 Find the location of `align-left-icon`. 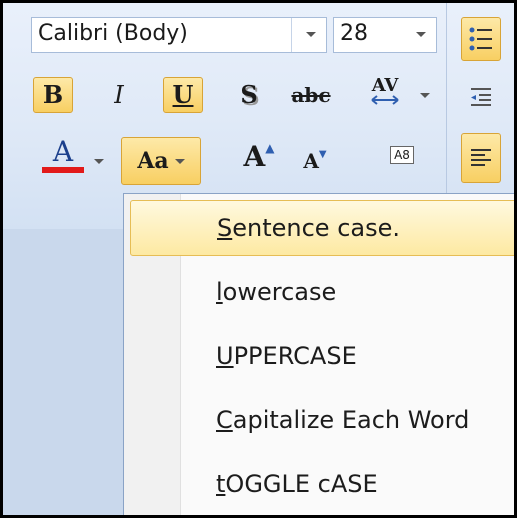

align-left-icon is located at coordinates (481, 157).